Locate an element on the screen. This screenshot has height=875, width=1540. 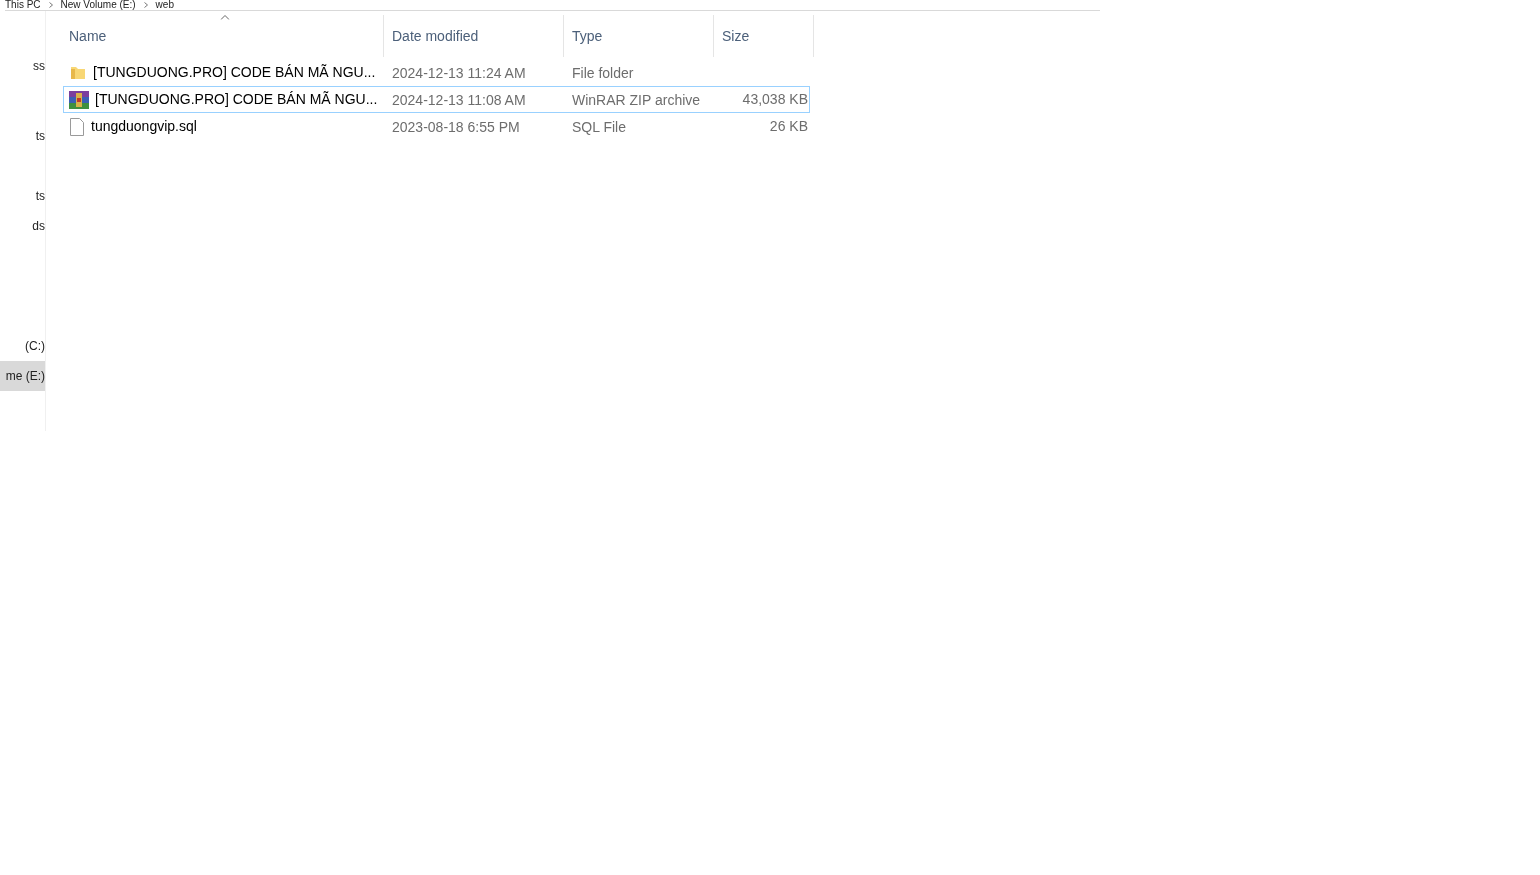
file-size: 26 KB is located at coordinates (788, 126).